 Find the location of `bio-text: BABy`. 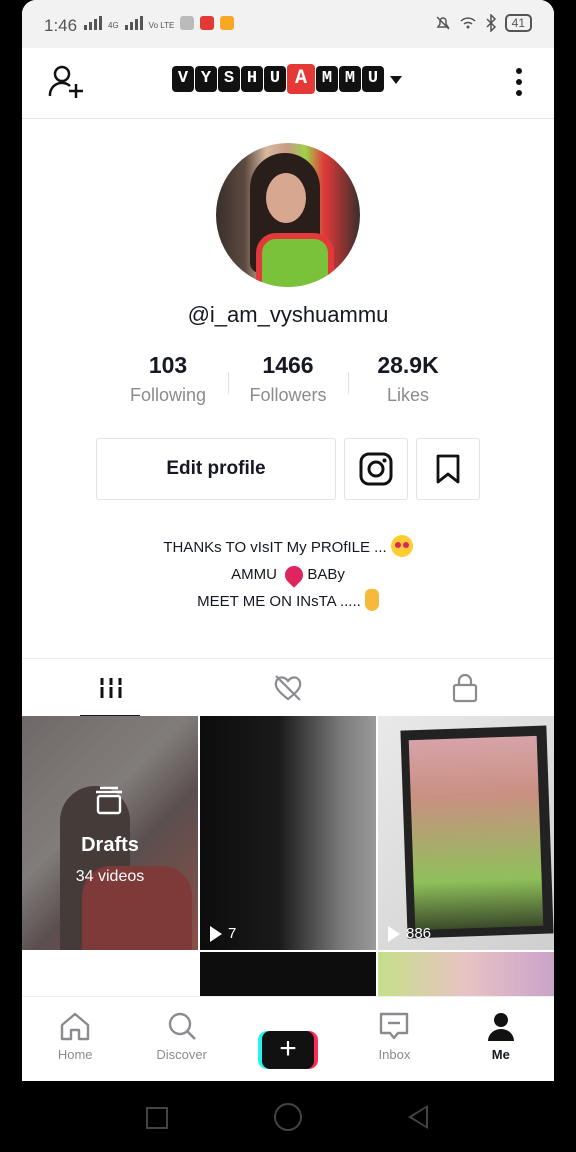

bio-text: BABy is located at coordinates (326, 574).